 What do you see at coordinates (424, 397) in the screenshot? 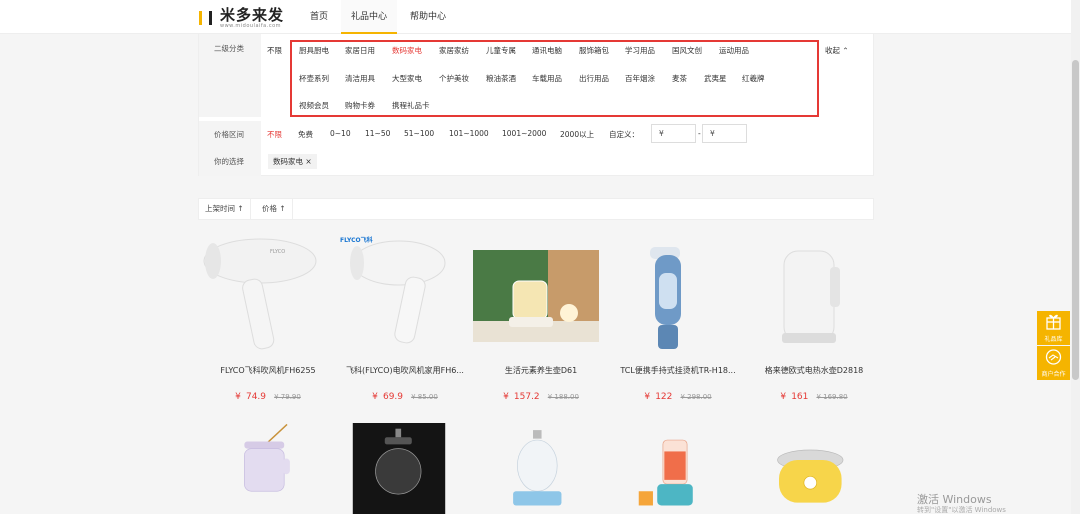
I see `original-price: ¥ 85.00` at bounding box center [424, 397].